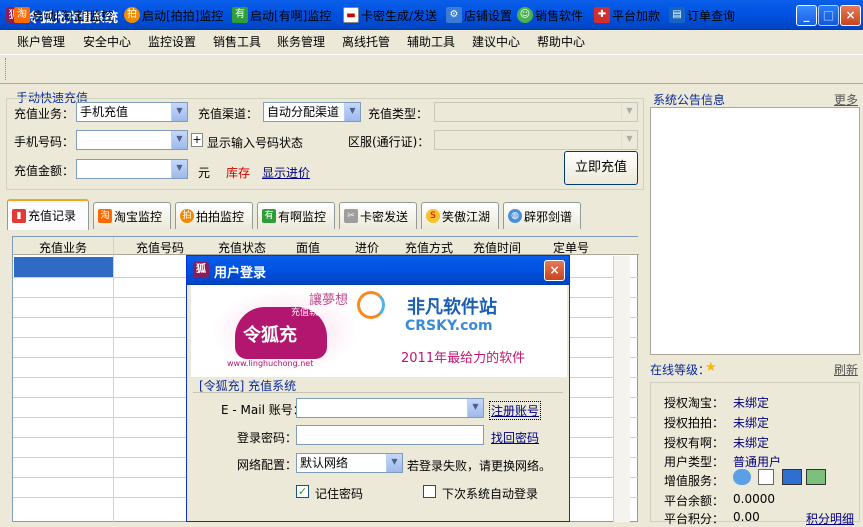 This screenshot has width=863, height=527. Describe the element at coordinates (63, 247) in the screenshot. I see `col-business: 充值业务` at that location.